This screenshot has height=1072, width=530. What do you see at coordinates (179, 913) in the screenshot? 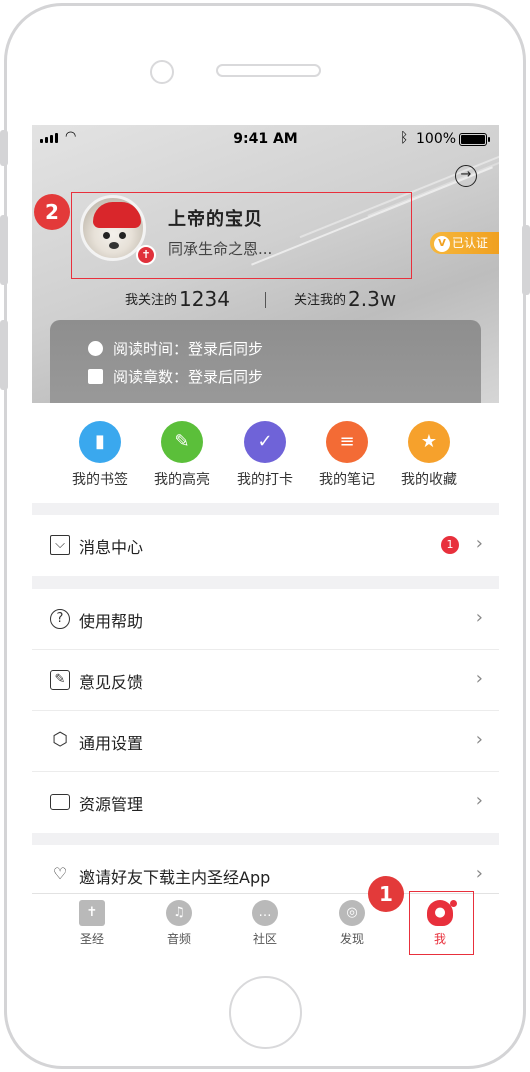
I see `headphones-icon: ♫` at bounding box center [179, 913].